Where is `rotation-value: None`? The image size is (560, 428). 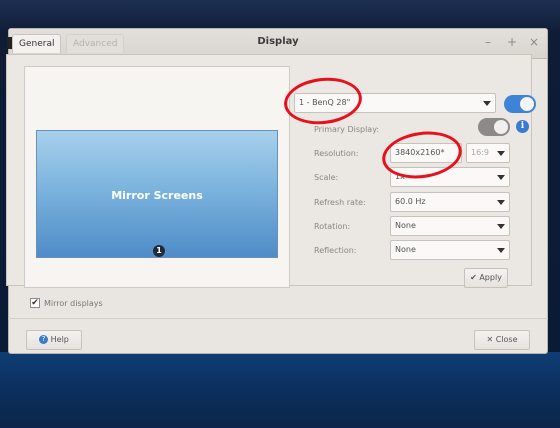 rotation-value: None is located at coordinates (405, 225).